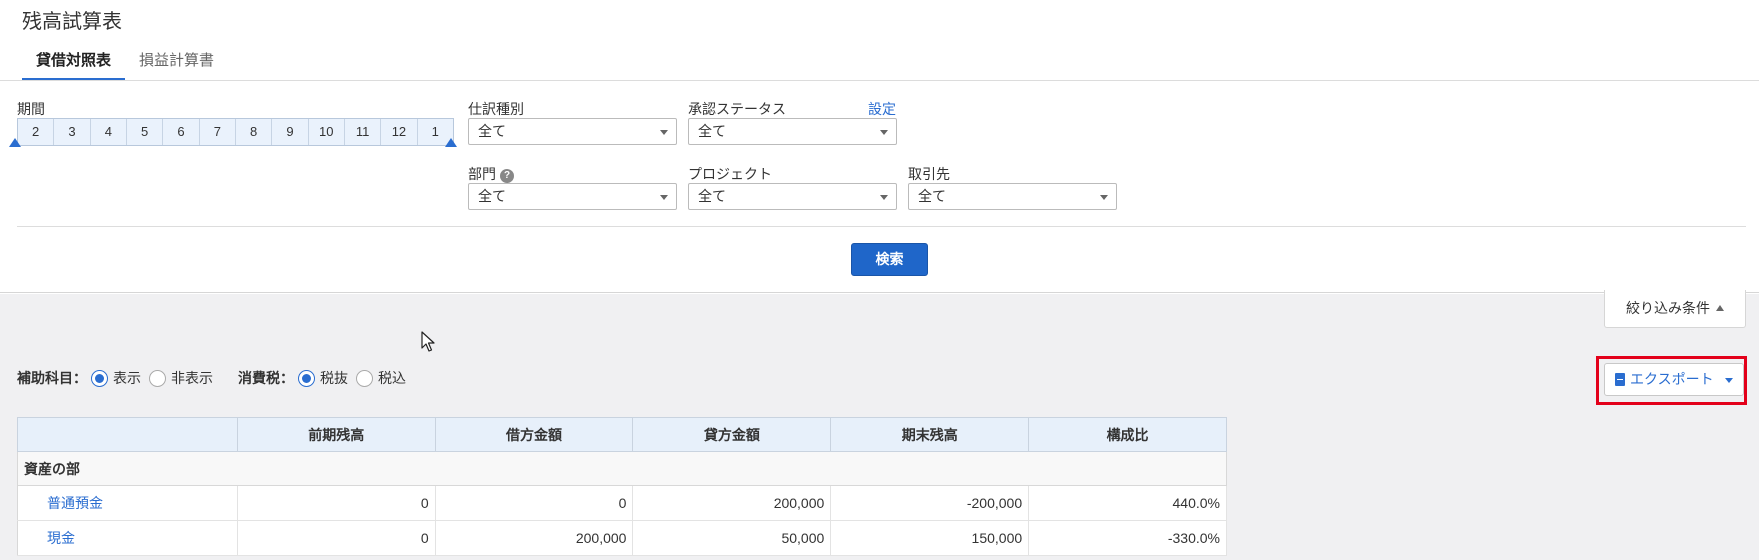 This screenshot has height=560, width=1759. I want to click on department-label-text: 部門, so click(482, 174).